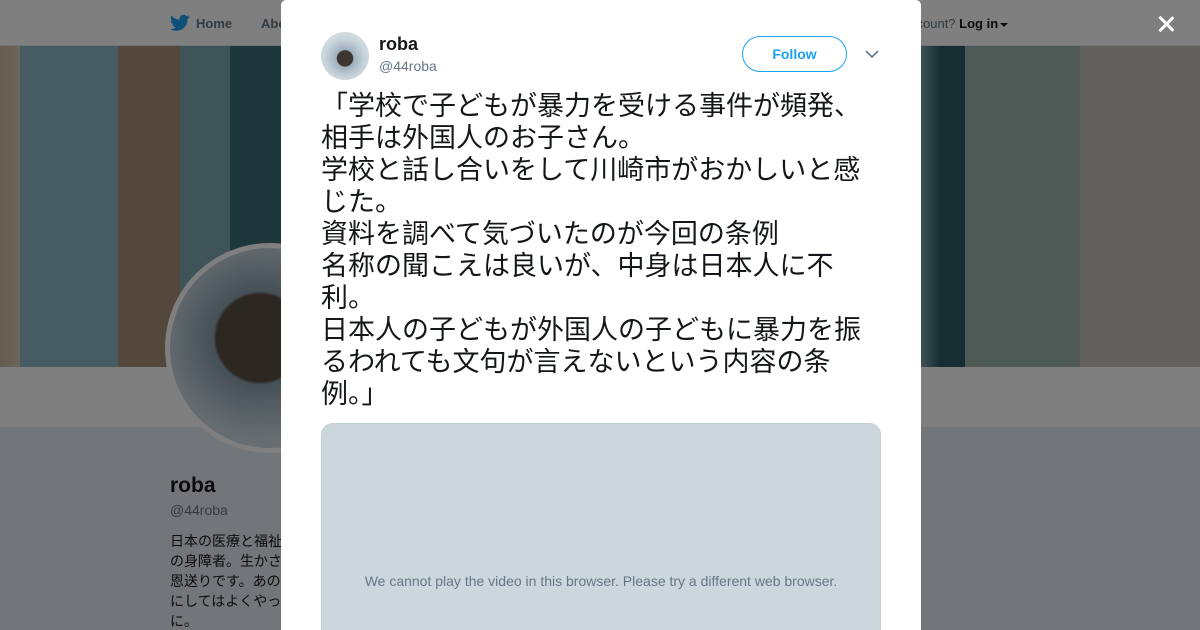  I want to click on close-icon, so click(1166, 24).